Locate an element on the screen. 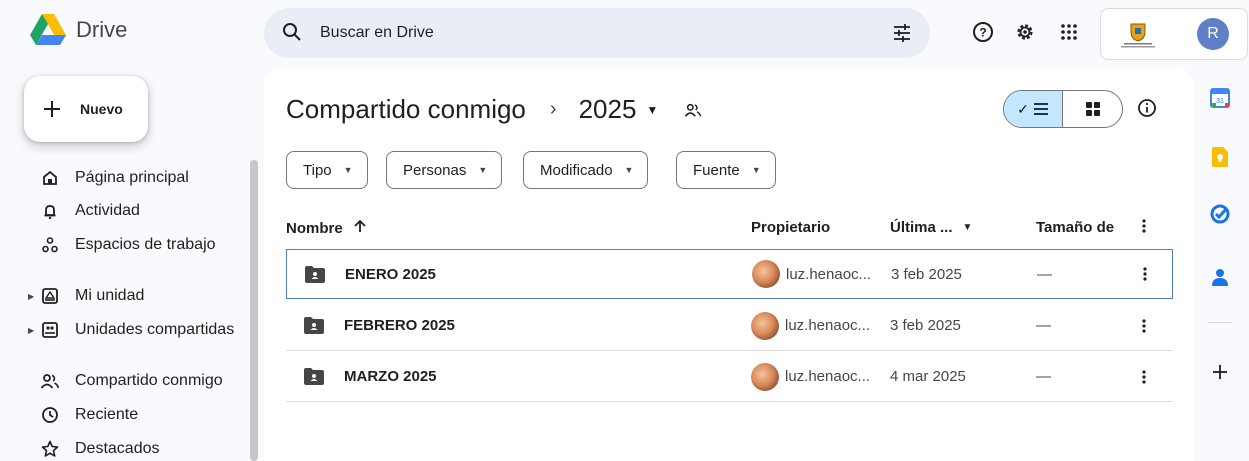  keep-icon is located at coordinates (1220, 157).